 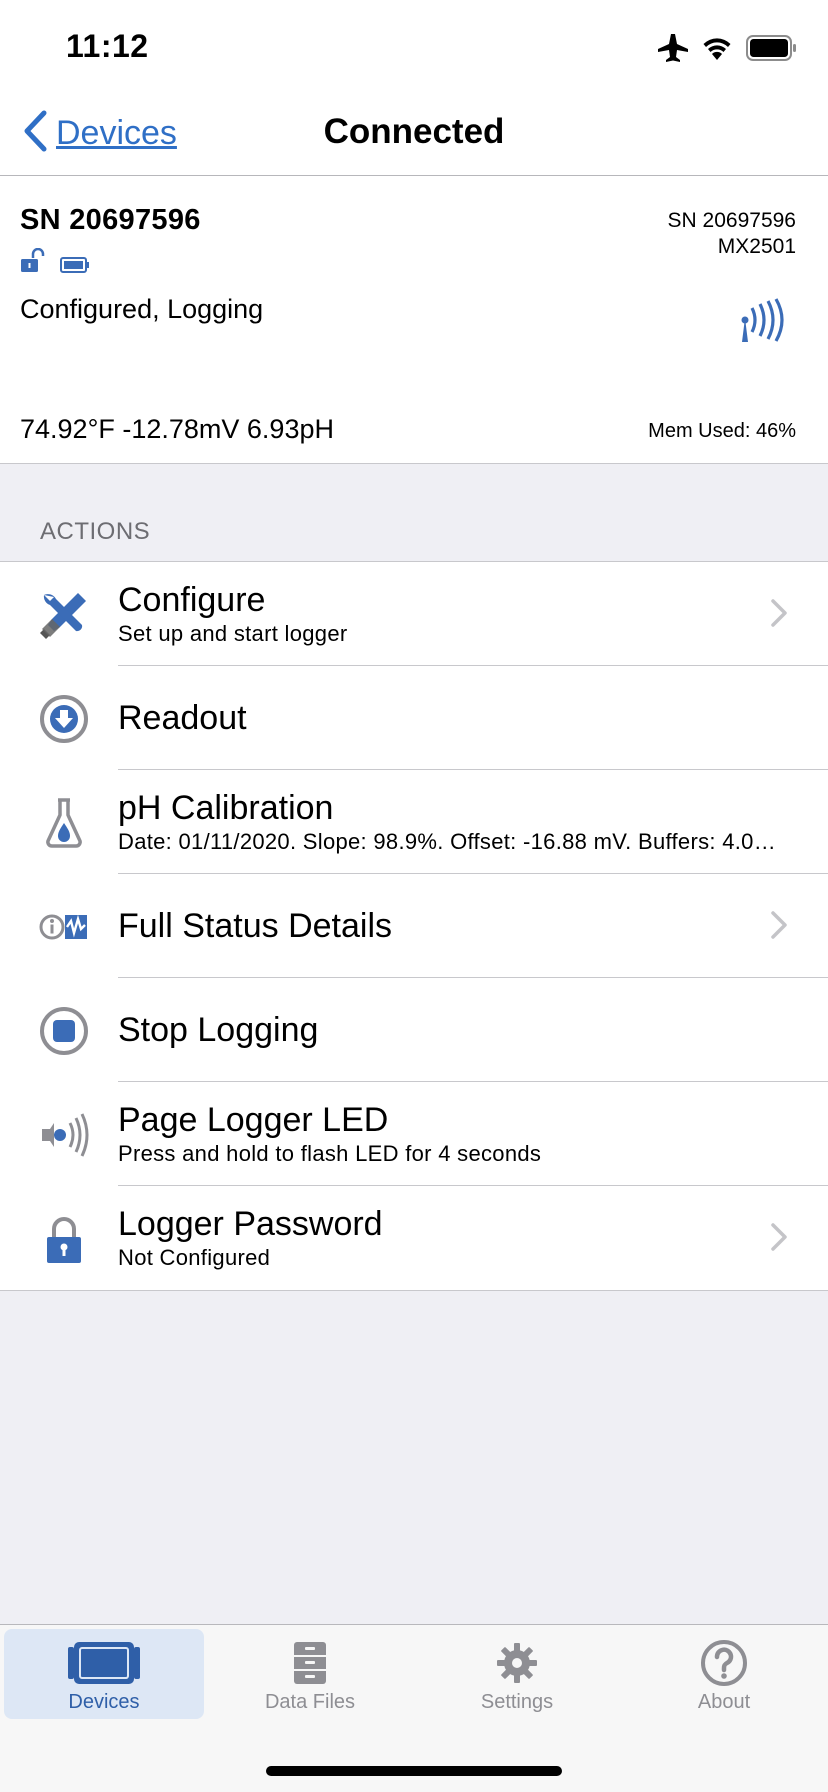 I want to click on action-title: Stop Logging, so click(x=218, y=1030).